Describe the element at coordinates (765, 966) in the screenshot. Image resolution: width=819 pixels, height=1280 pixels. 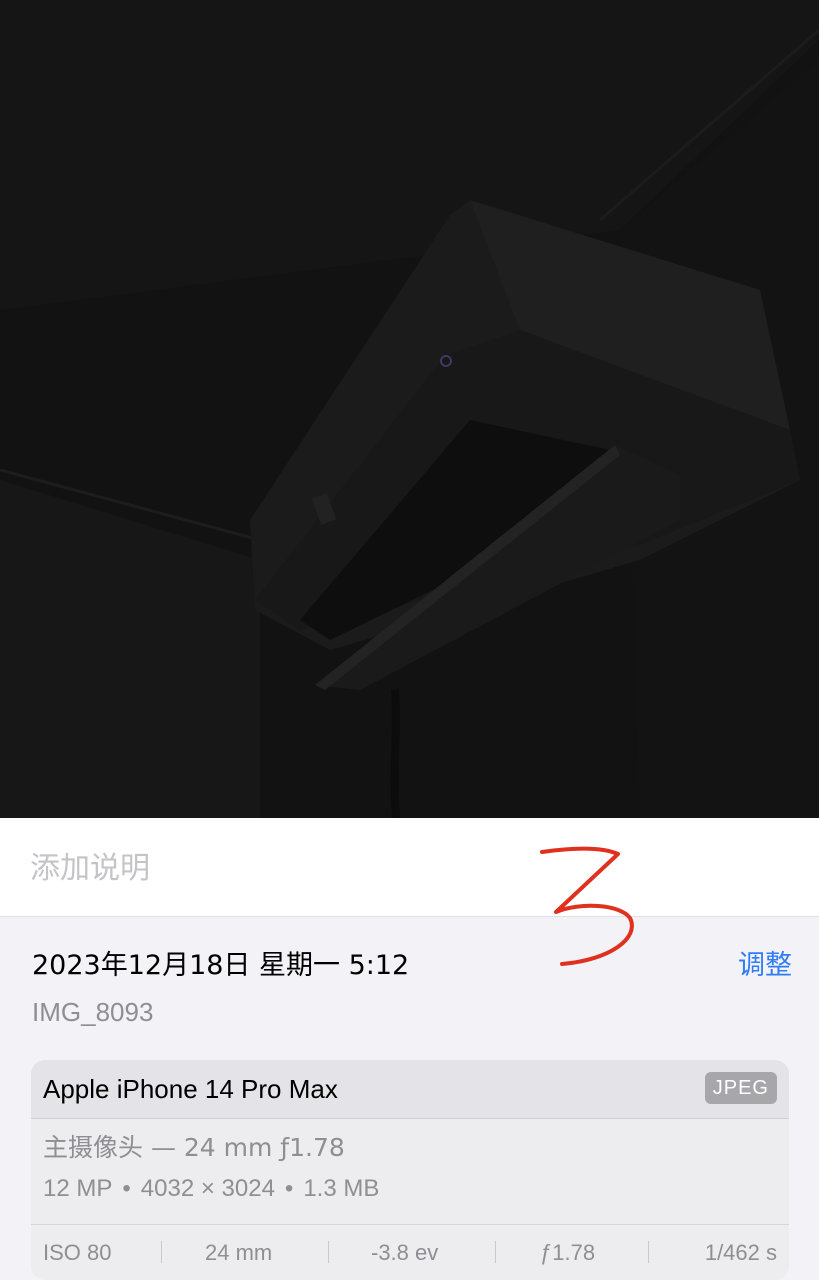
I see `adjust-button: 调整` at that location.